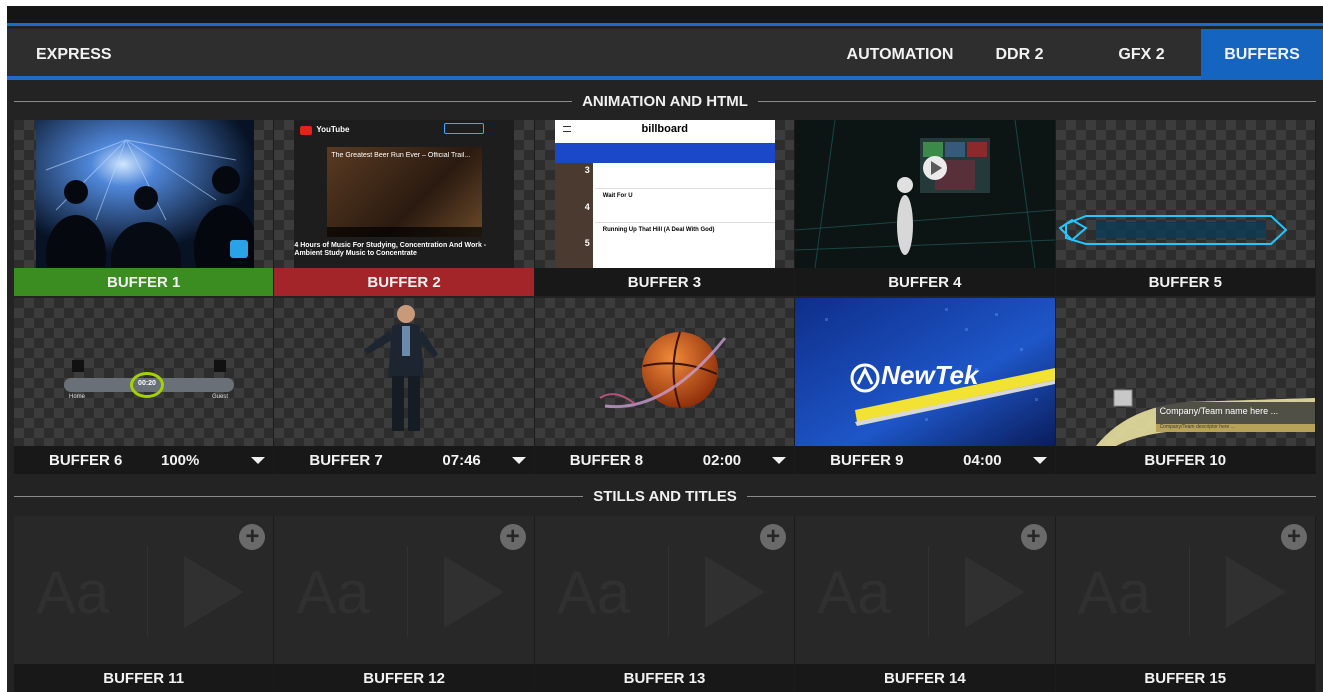  I want to click on buffer-8-label: BUFFER 8, so click(606, 460).